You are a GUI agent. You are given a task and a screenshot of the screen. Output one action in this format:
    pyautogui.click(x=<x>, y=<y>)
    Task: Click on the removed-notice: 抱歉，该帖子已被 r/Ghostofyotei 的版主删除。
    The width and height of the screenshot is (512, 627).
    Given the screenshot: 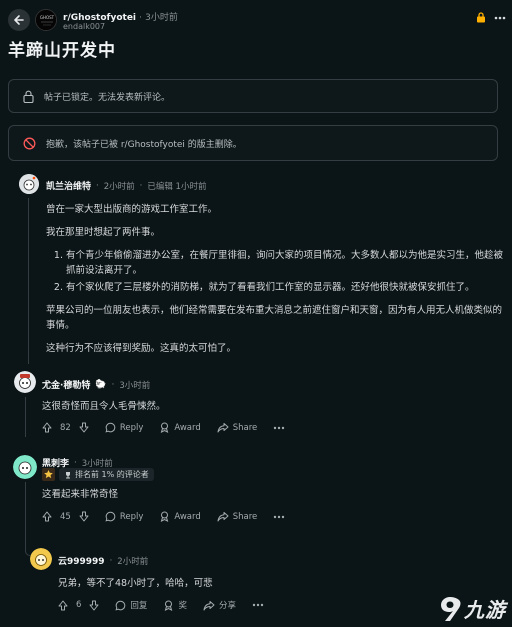 What is the action you would take?
    pyautogui.click(x=253, y=143)
    